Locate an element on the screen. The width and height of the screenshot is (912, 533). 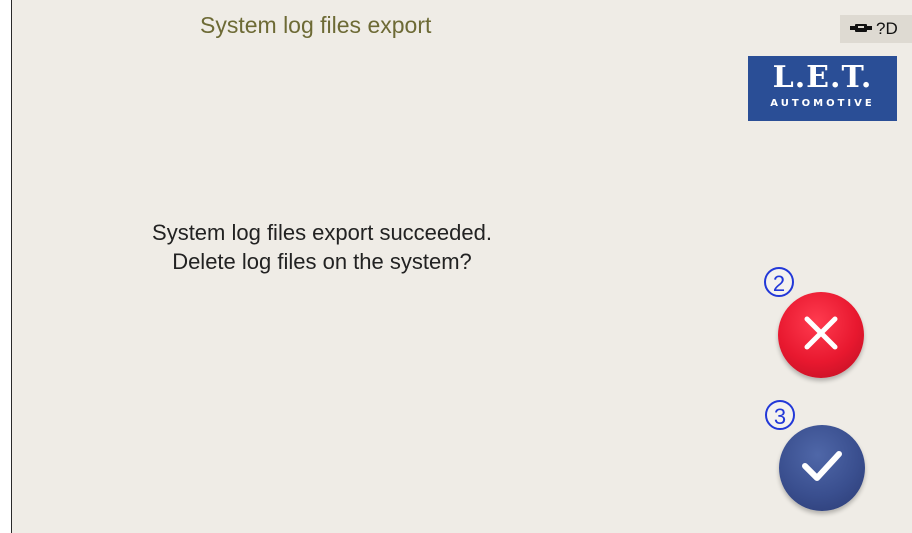
cancel-button is located at coordinates (821, 335).